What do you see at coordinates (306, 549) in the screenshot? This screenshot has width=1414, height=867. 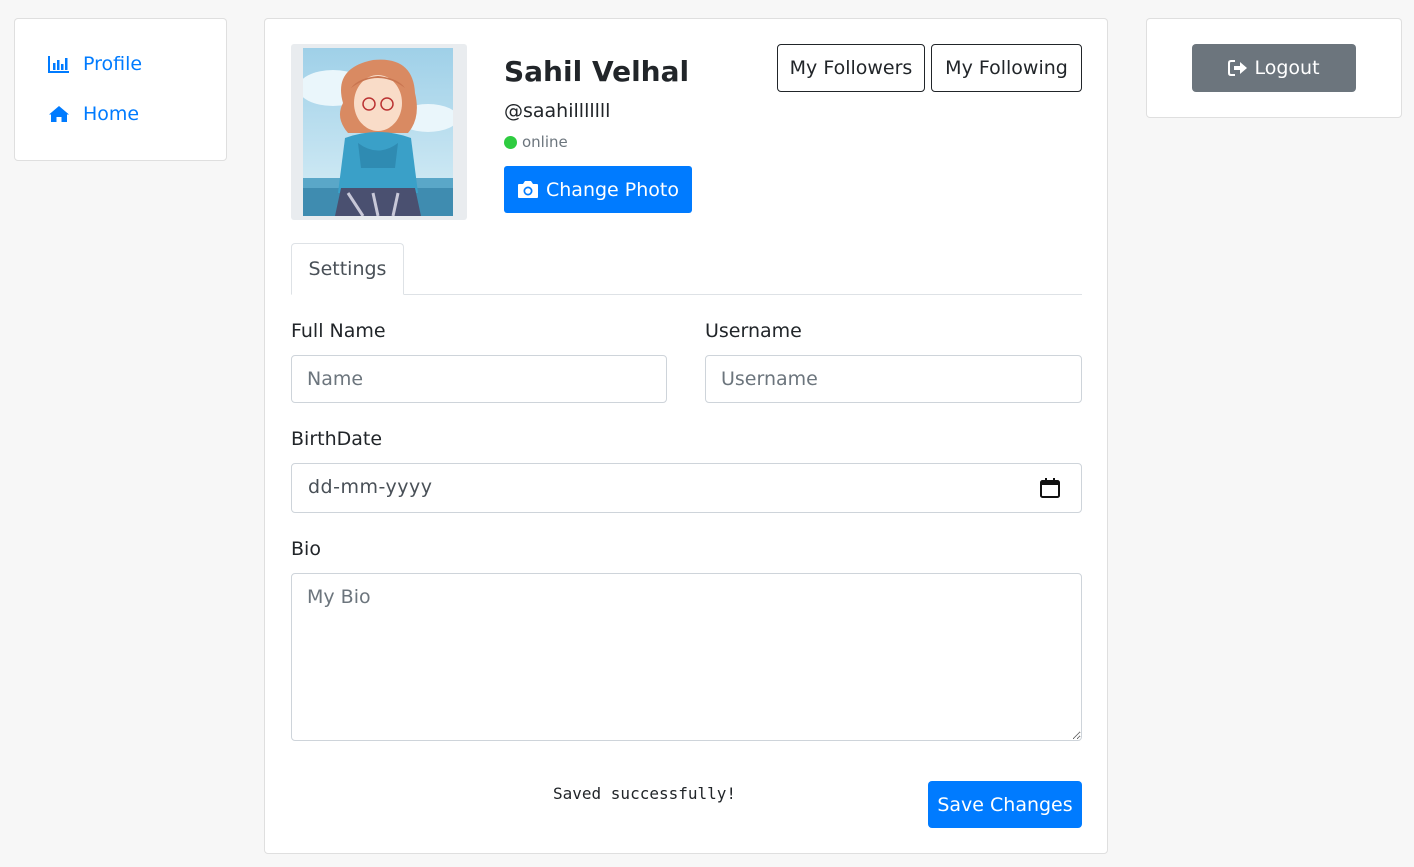 I see `bio-label: Bio` at bounding box center [306, 549].